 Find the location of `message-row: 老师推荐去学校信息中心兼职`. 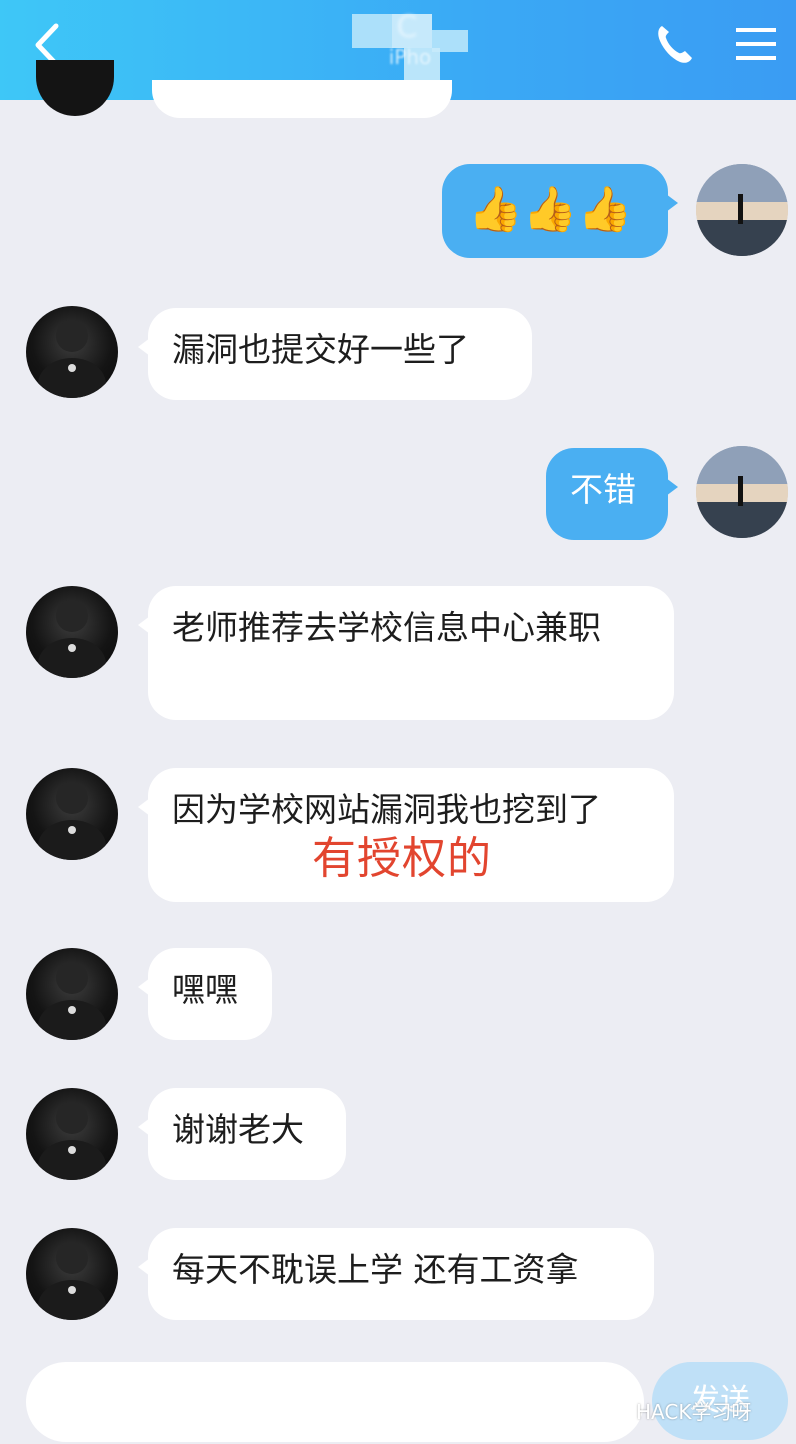

message-row: 老师推荐去学校信息中心兼职 is located at coordinates (398, 656).